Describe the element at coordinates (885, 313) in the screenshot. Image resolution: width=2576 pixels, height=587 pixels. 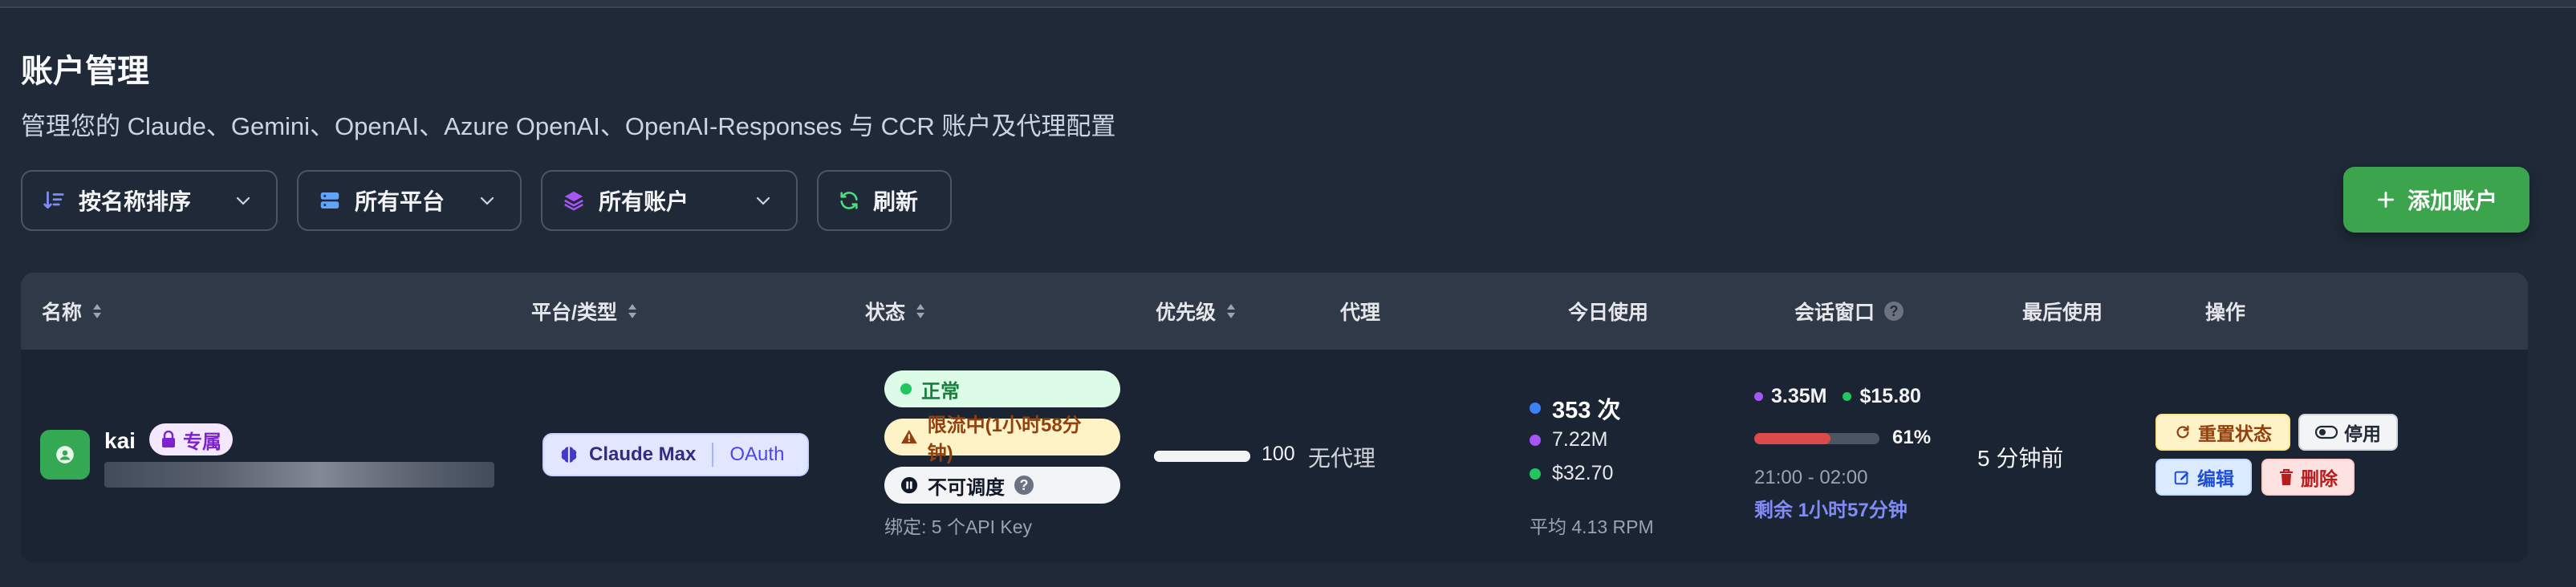
I see `column-label: 状态` at that location.